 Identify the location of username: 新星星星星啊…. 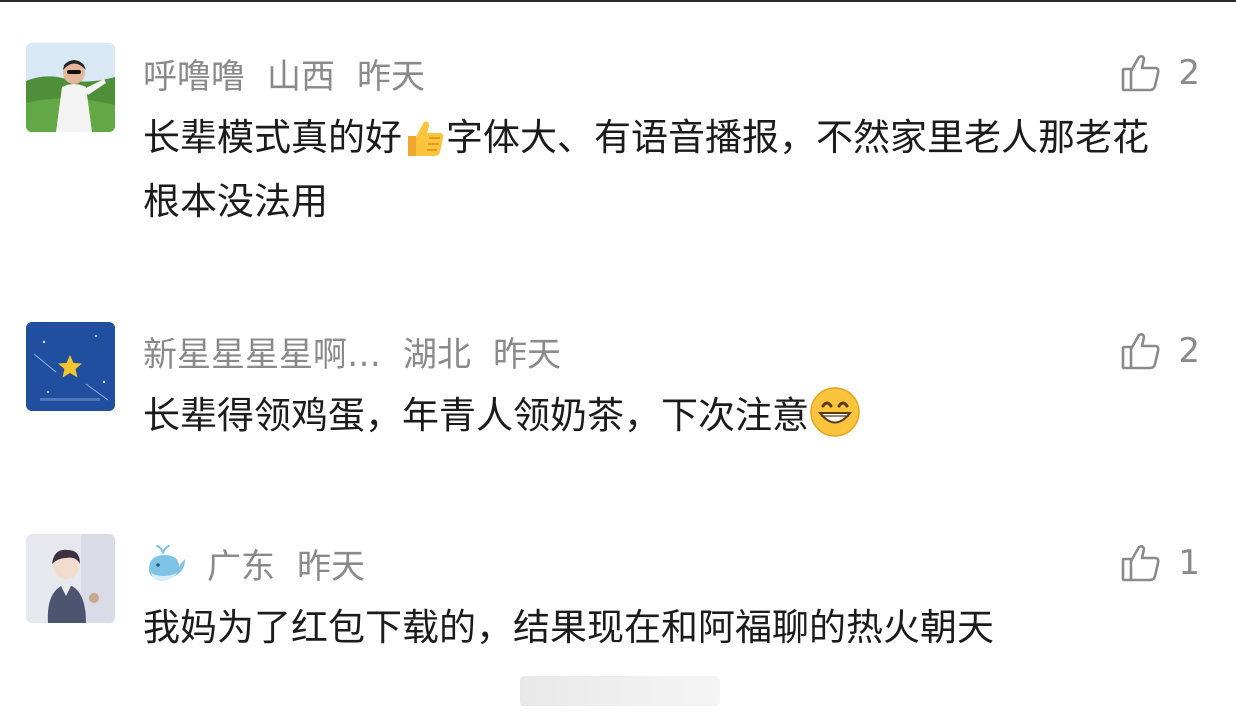
(262, 351).